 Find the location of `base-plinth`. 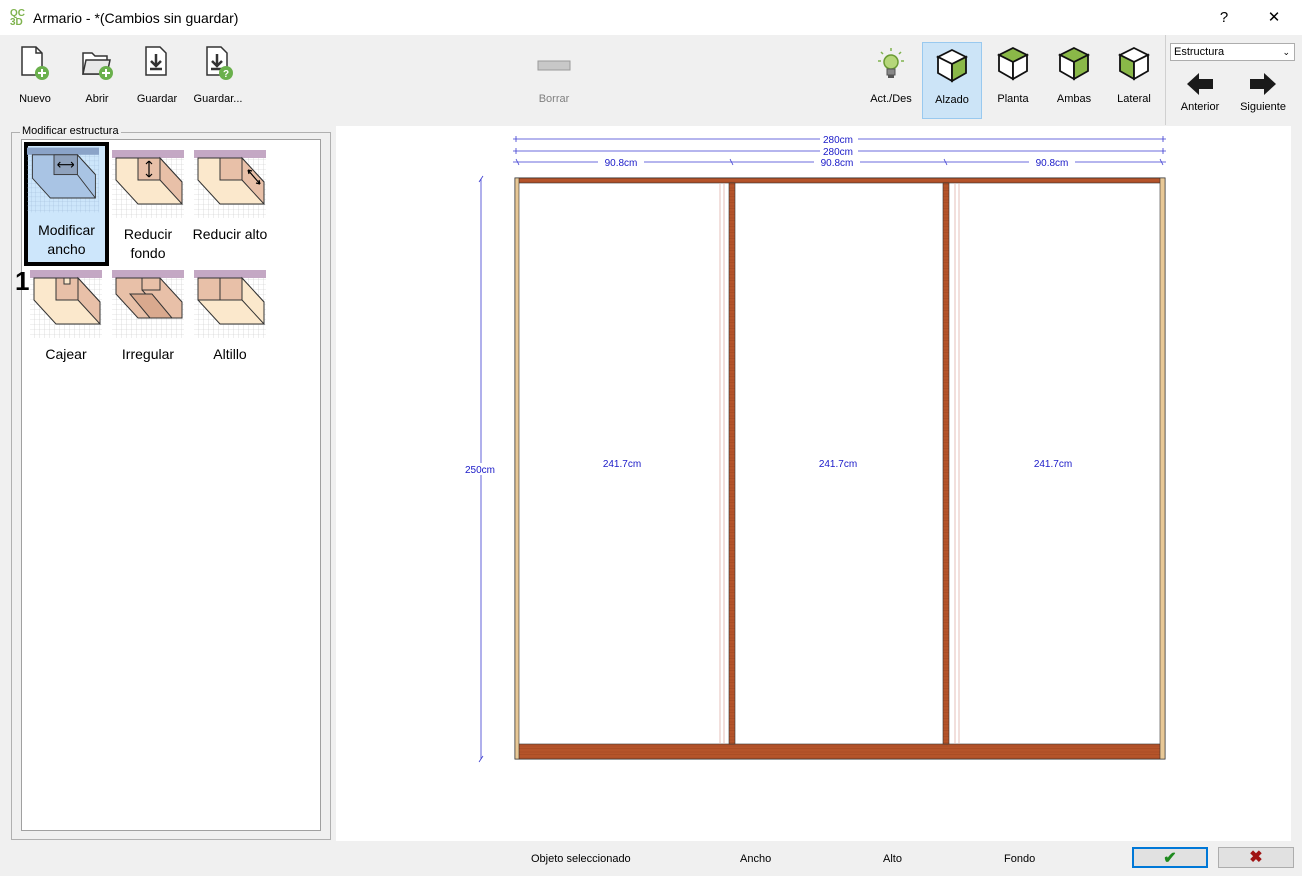

base-plinth is located at coordinates (840, 751).